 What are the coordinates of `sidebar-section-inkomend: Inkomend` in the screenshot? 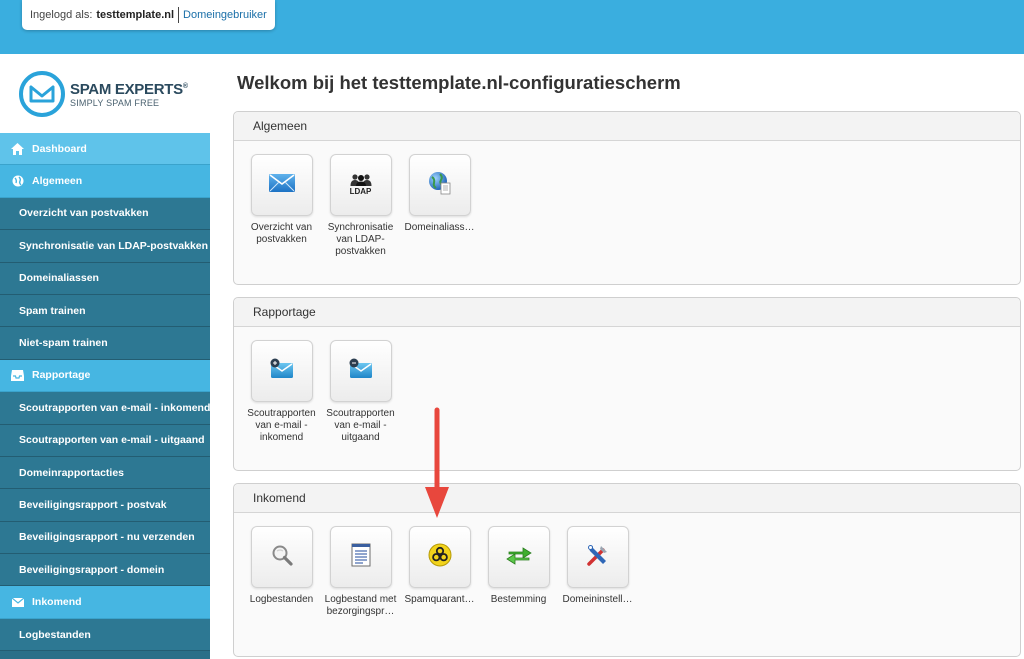 It's located at (105, 602).